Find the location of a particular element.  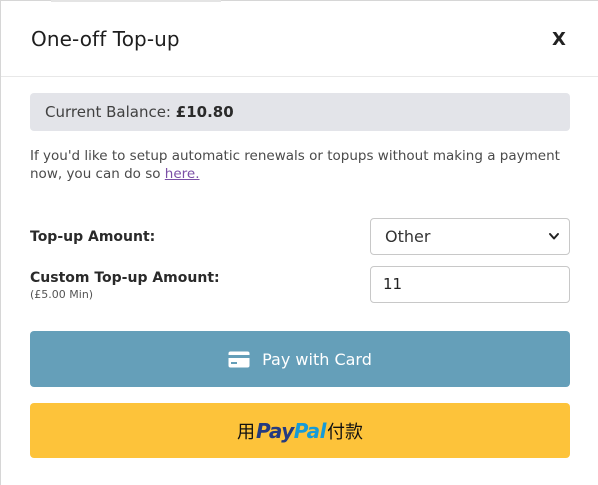

paypal-button: 用 PayPal 付款 is located at coordinates (300, 430).